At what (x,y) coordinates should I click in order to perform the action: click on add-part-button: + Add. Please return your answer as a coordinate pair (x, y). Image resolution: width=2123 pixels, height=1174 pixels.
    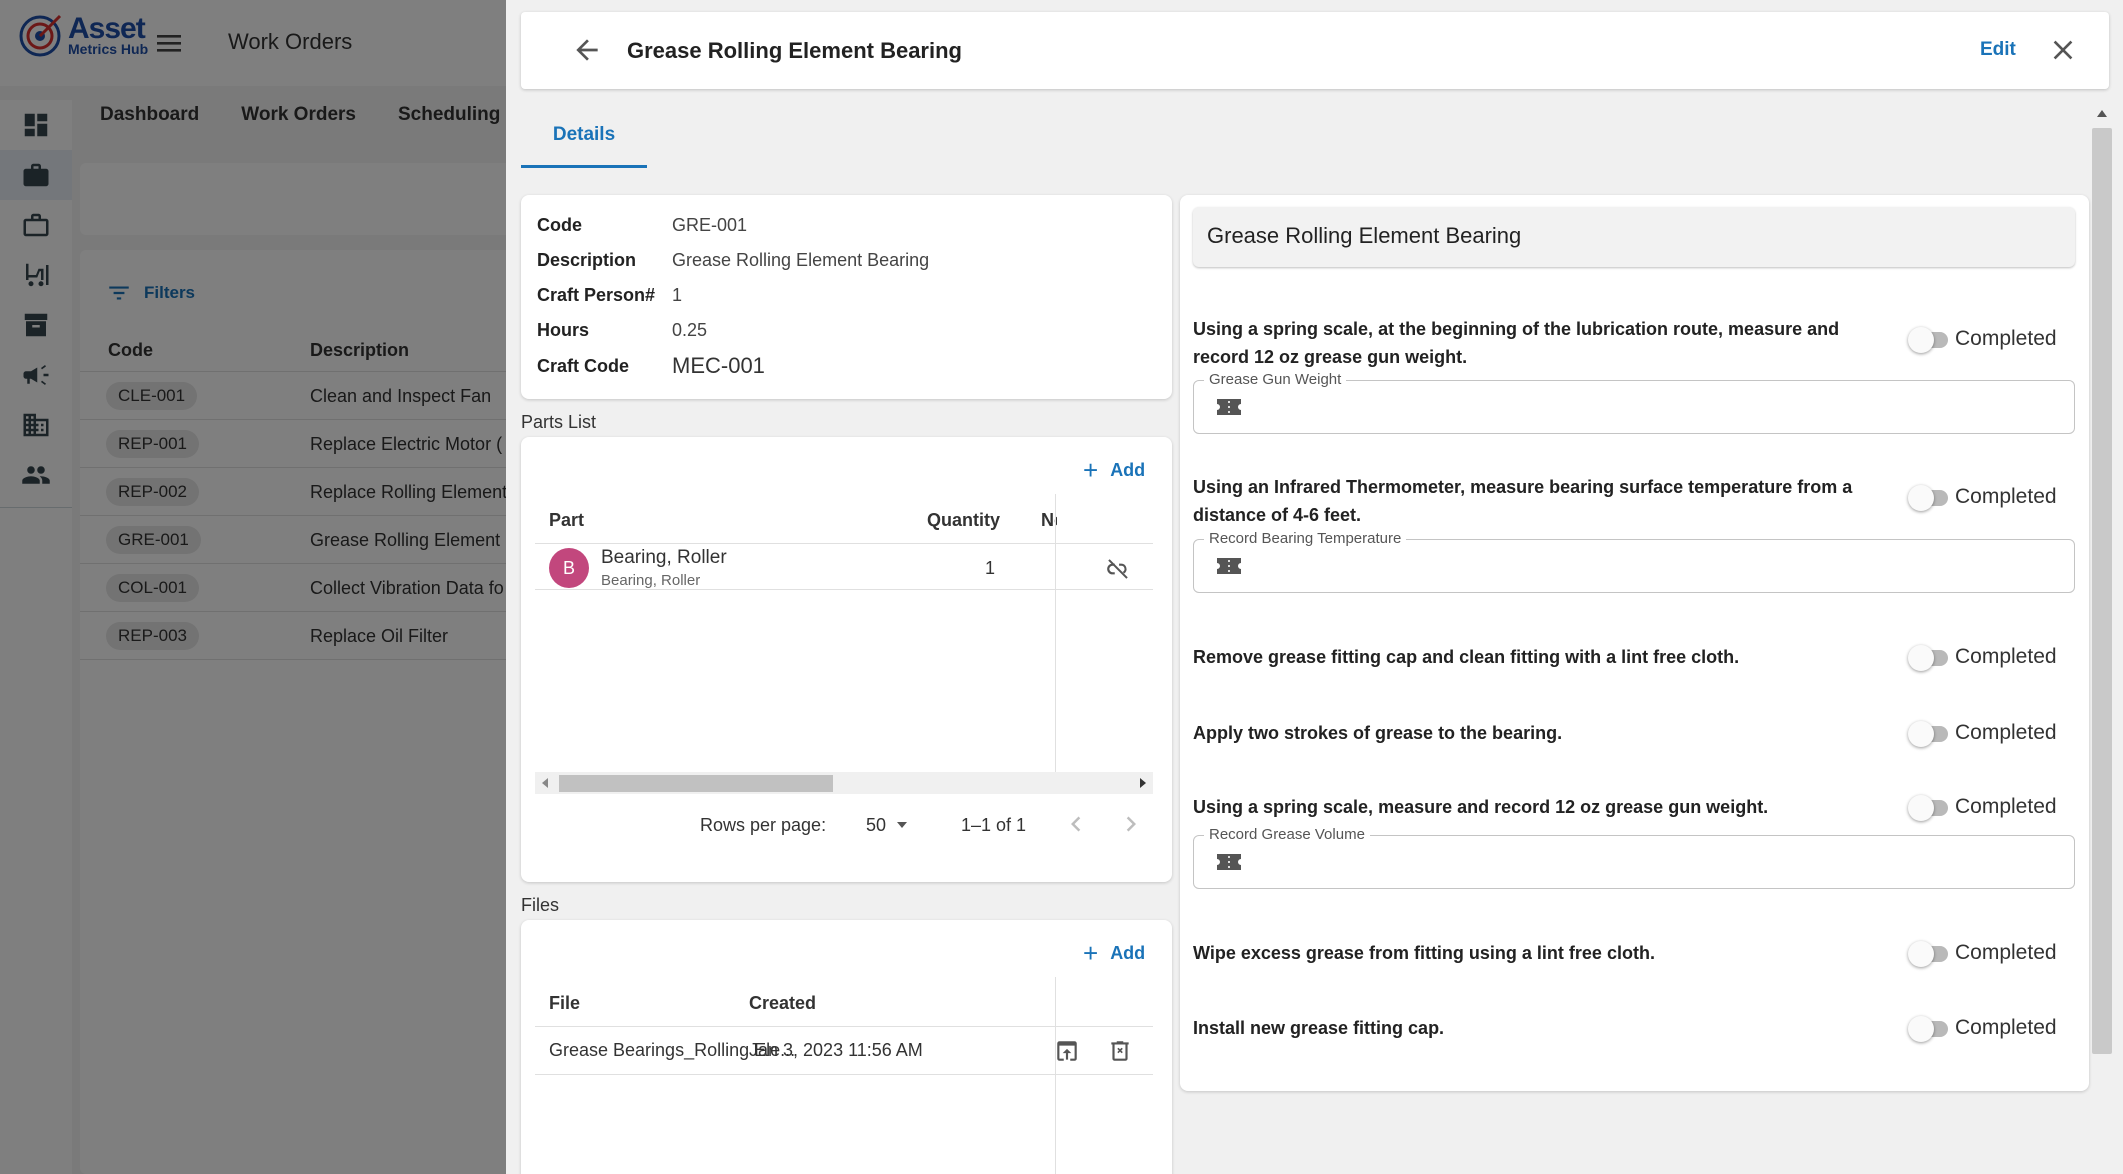
    Looking at the image, I should click on (1114, 470).